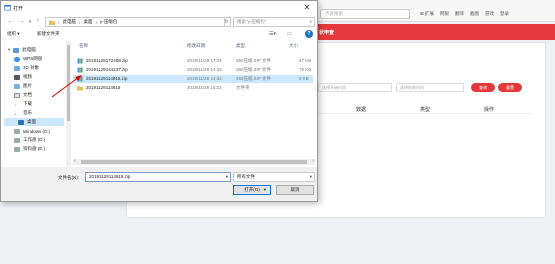  I want to click on browser-search-input: 点此搜索, so click(365, 14).